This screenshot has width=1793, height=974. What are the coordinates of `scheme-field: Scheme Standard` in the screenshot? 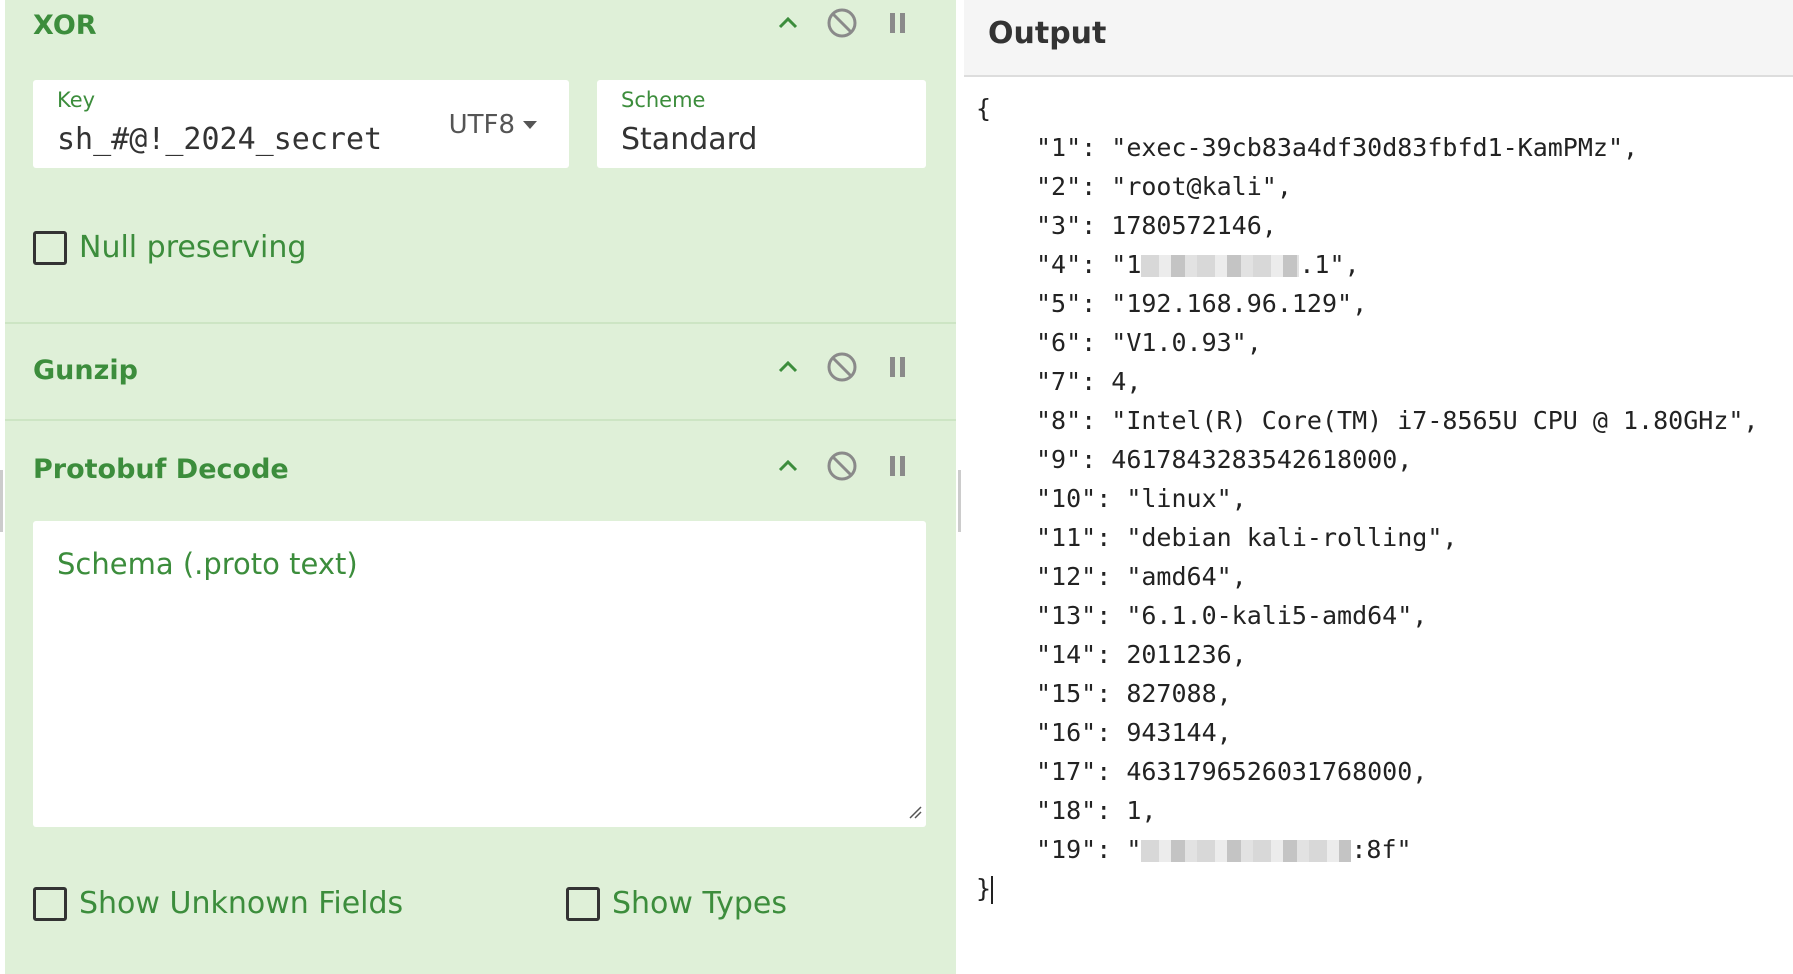 It's located at (761, 124).